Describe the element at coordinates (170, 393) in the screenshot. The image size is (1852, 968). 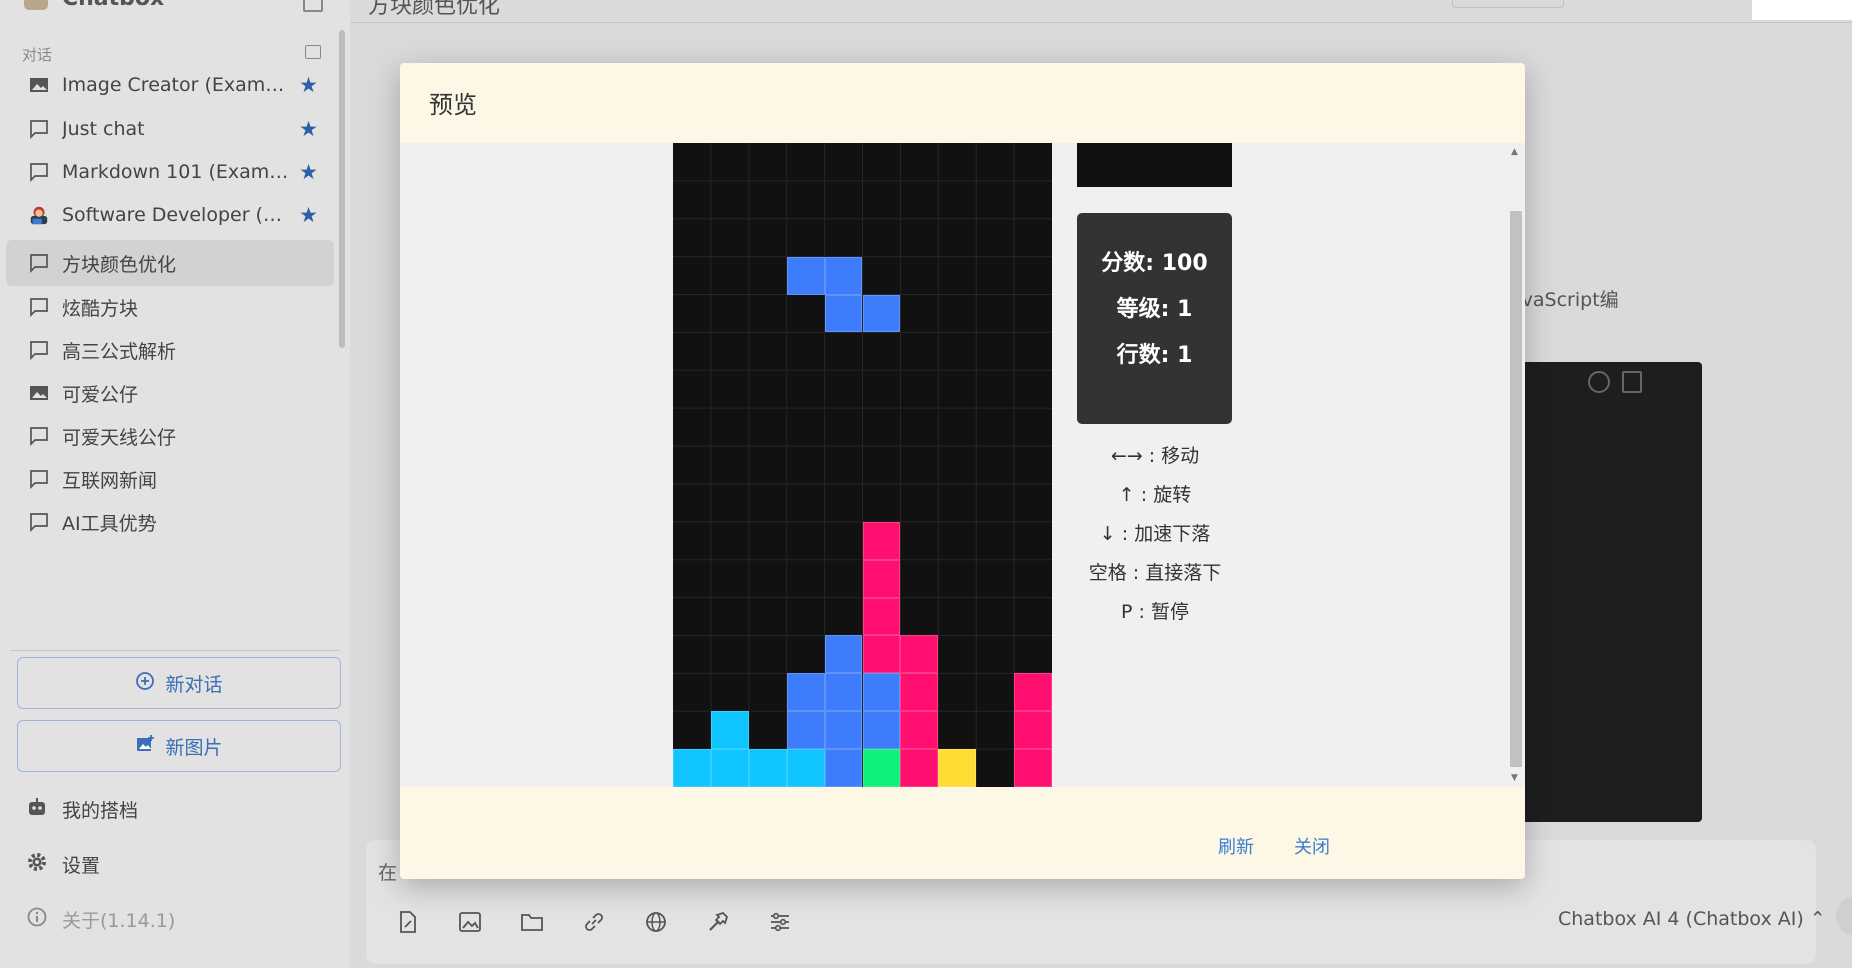
I see `conversation-item: 可爱公仔` at that location.